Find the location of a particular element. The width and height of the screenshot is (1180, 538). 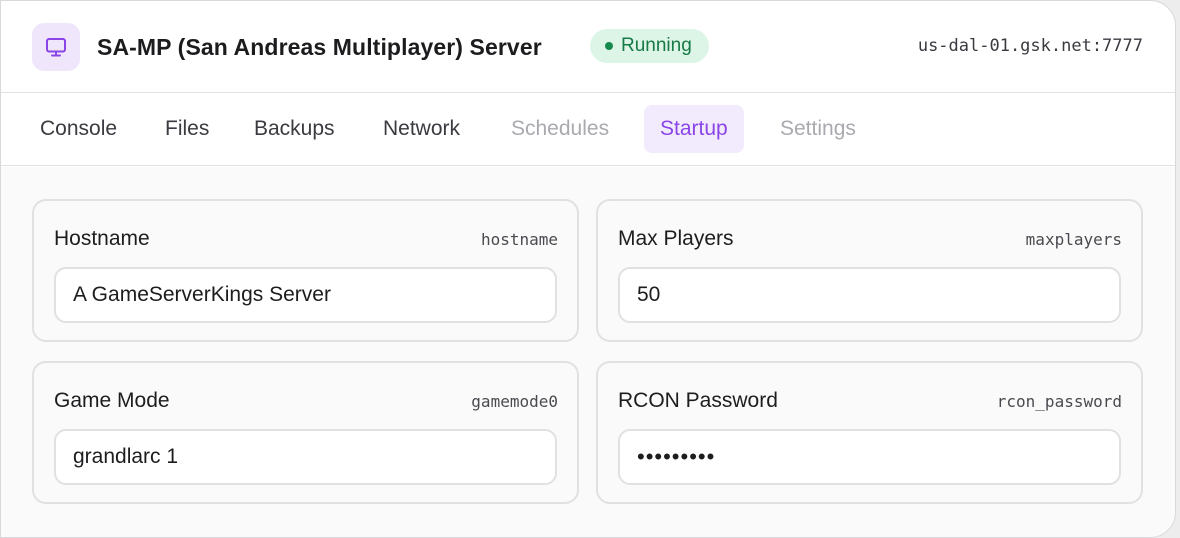

variable-label: Hostname is located at coordinates (102, 238).